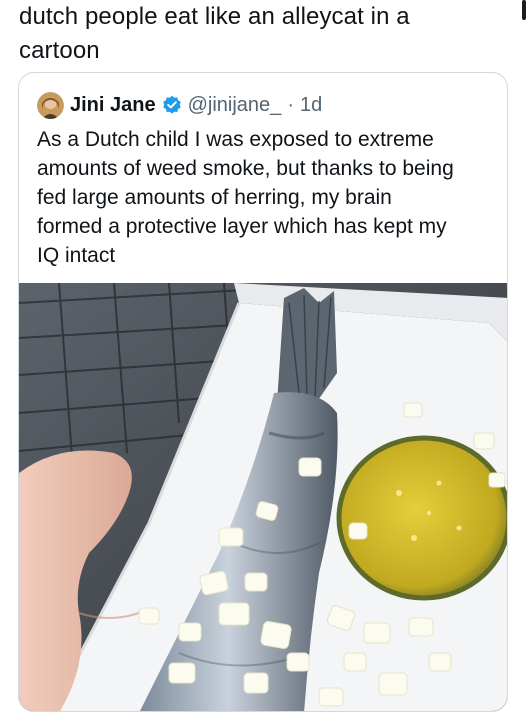  Describe the element at coordinates (172, 105) in the screenshot. I see `verified-badge-icon` at that location.